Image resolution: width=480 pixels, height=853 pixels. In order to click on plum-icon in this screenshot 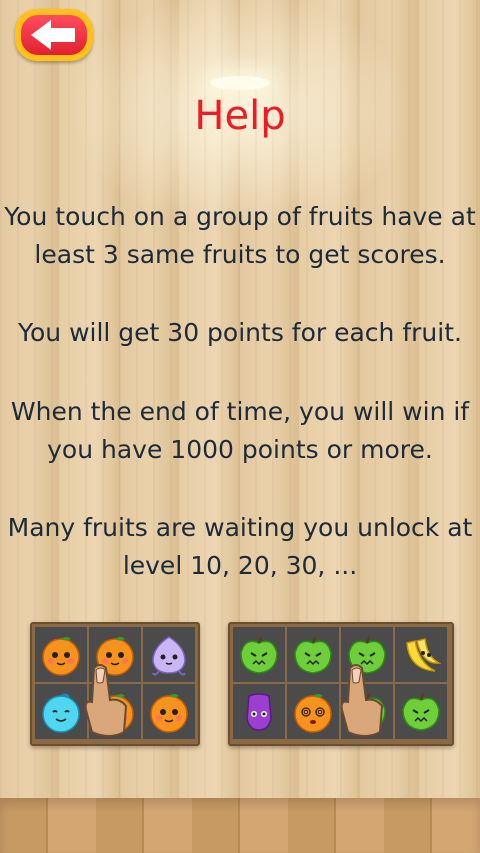, I will do `click(169, 657)`.